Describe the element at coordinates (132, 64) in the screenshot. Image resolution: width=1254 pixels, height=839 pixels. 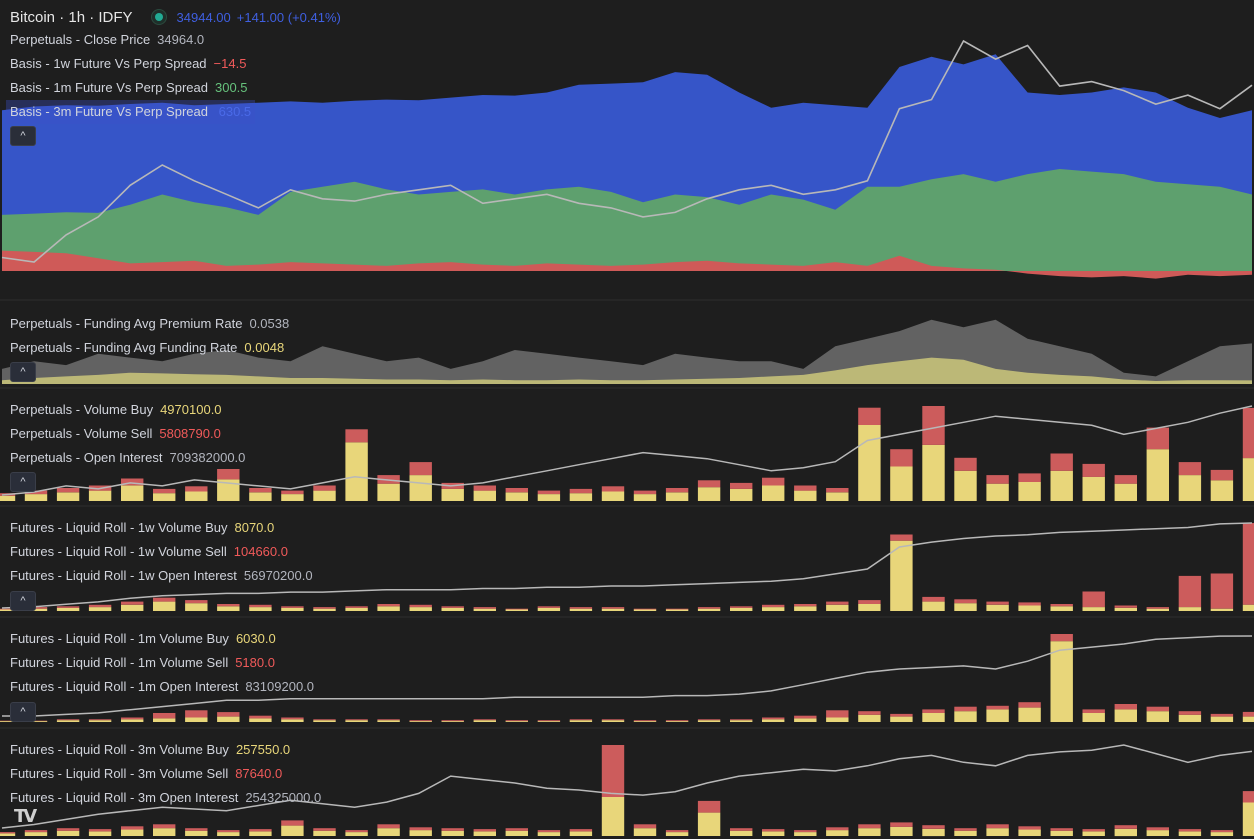
I see `legend-row-1w-spread: Basis - 1w Future Vs Perp Spread −14.5` at that location.